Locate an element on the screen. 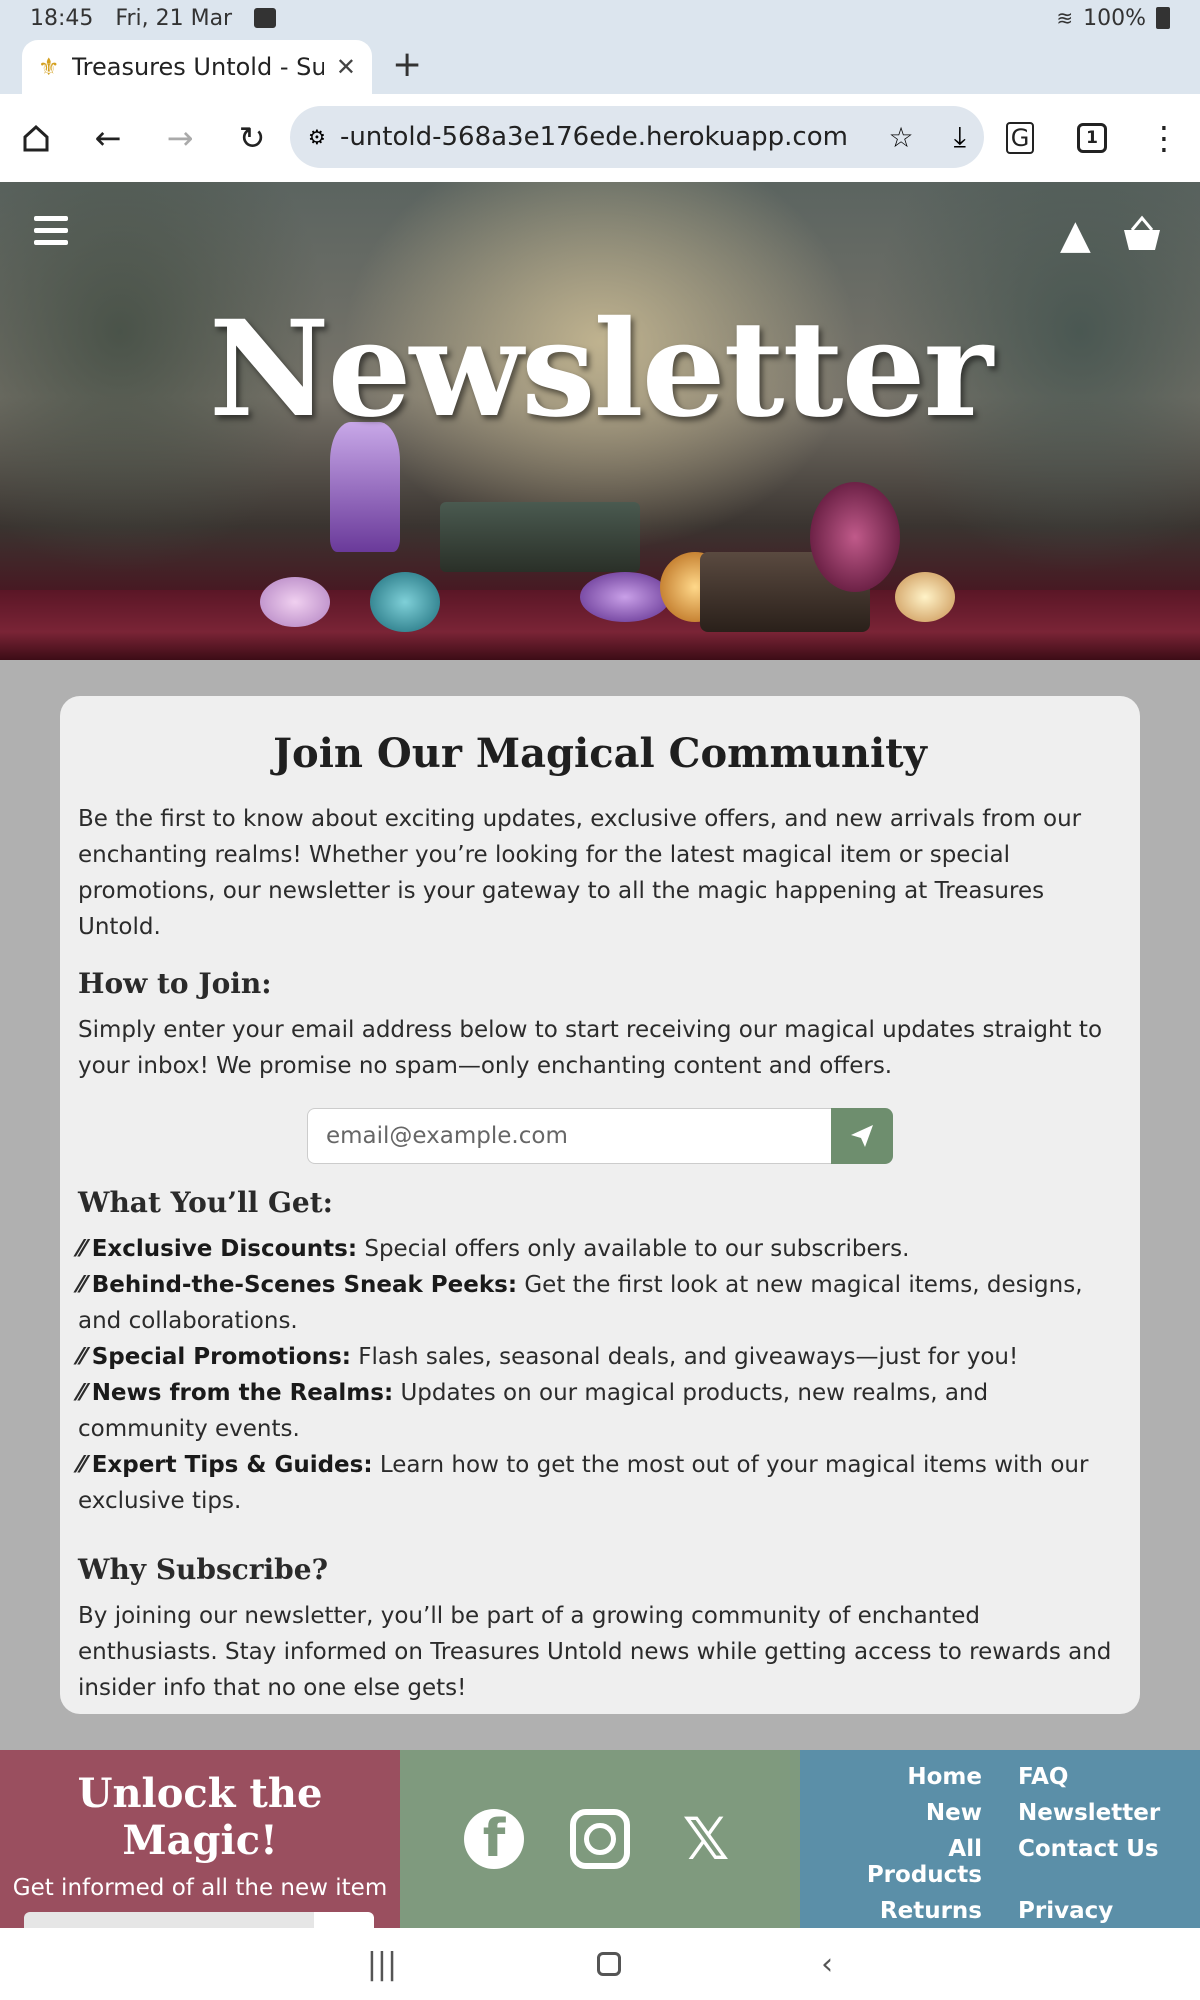 Image resolution: width=1200 pixels, height=2000 pixels. card-title: Join Our Magical Community is located at coordinates (600, 753).